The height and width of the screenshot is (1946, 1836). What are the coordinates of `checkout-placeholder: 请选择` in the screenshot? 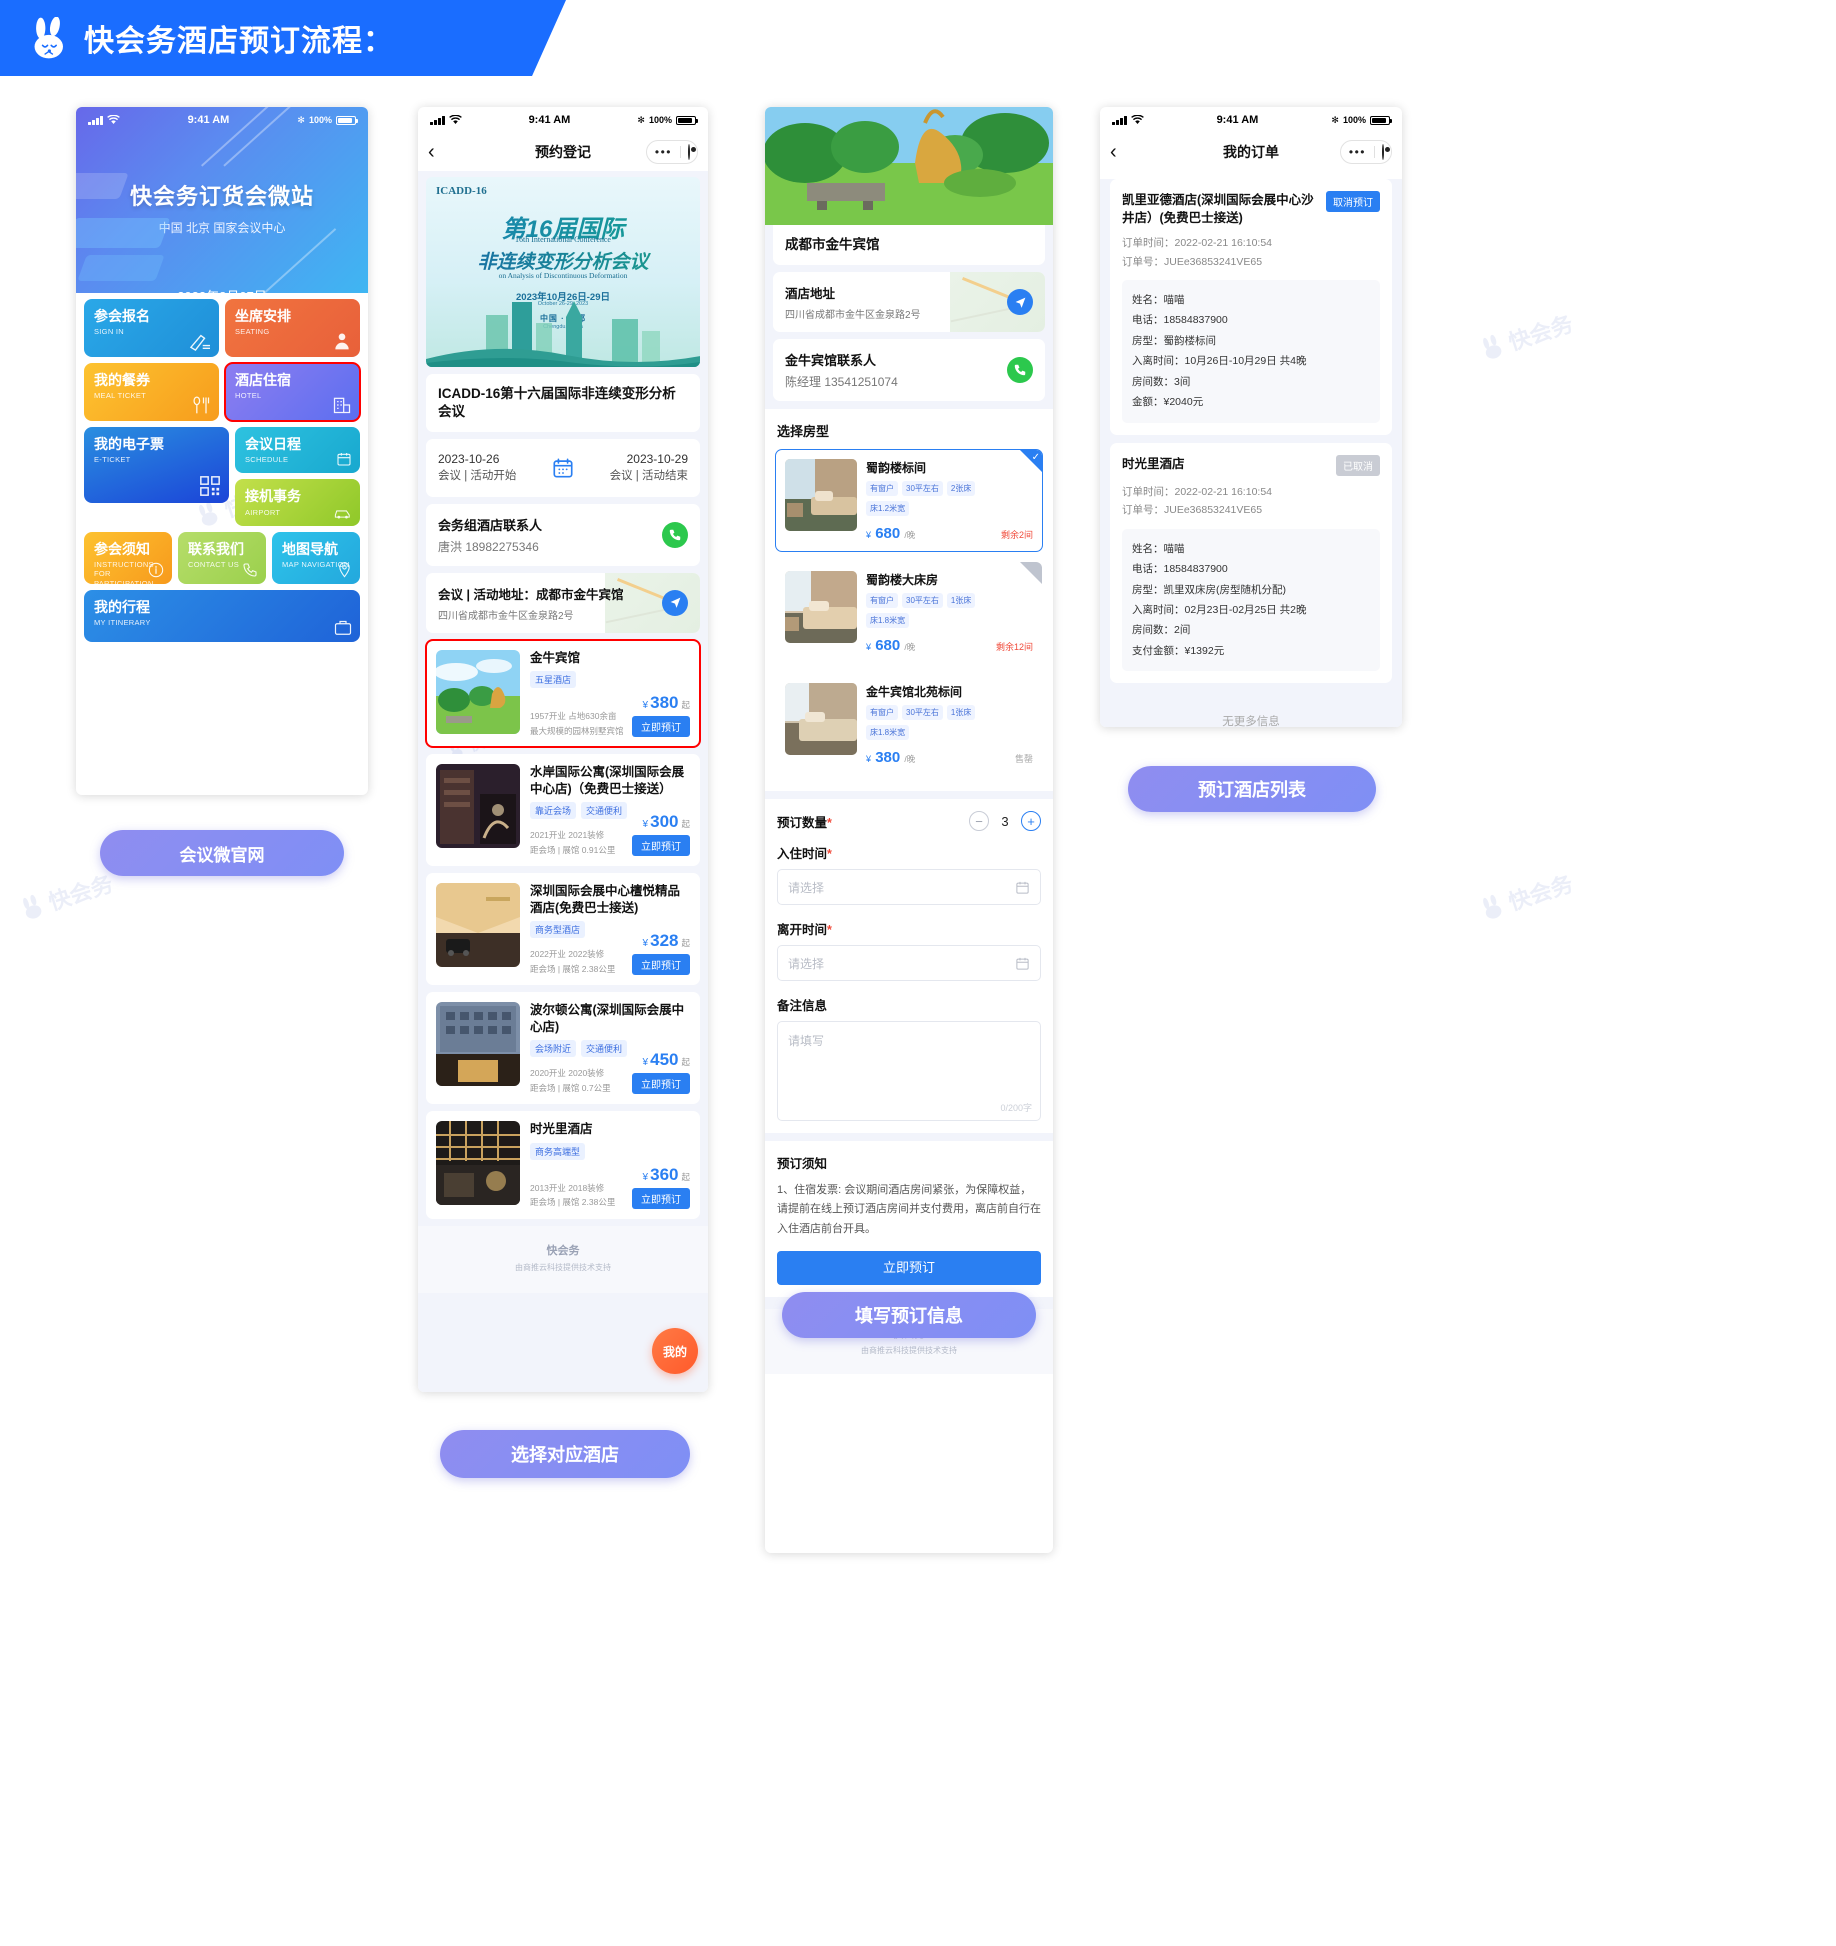 It's located at (806, 963).